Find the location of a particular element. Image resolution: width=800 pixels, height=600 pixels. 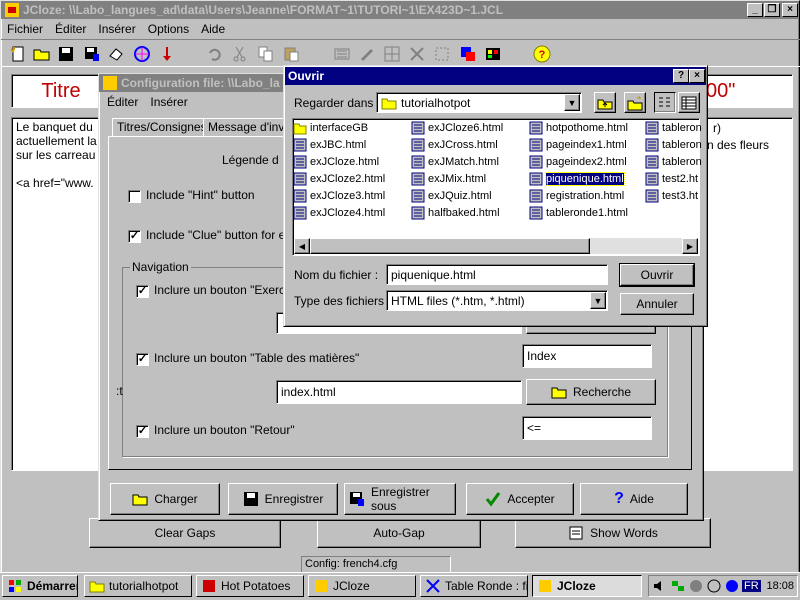

hscroll-right: ▶ is located at coordinates (690, 246).